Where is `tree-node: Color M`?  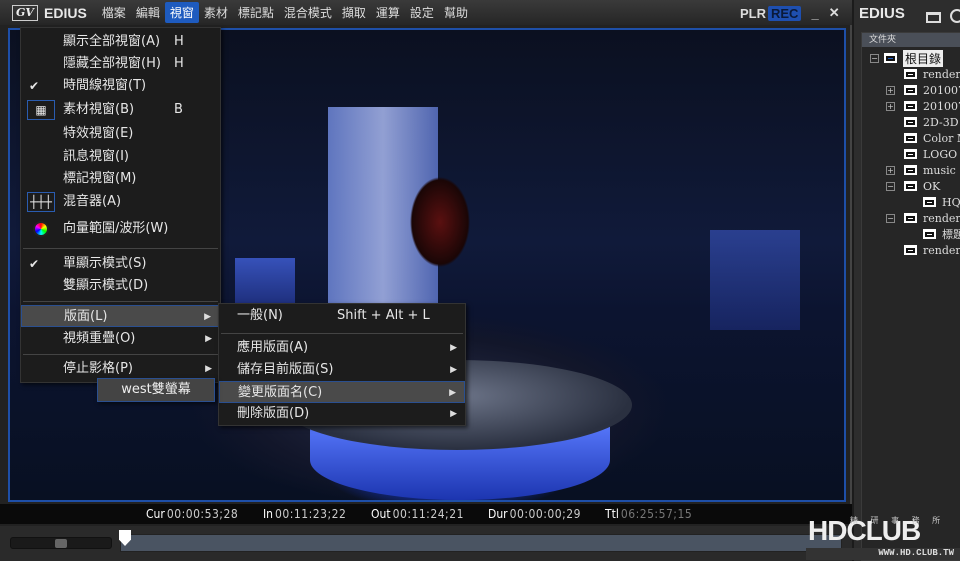
tree-node: Color M is located at coordinates (932, 138).